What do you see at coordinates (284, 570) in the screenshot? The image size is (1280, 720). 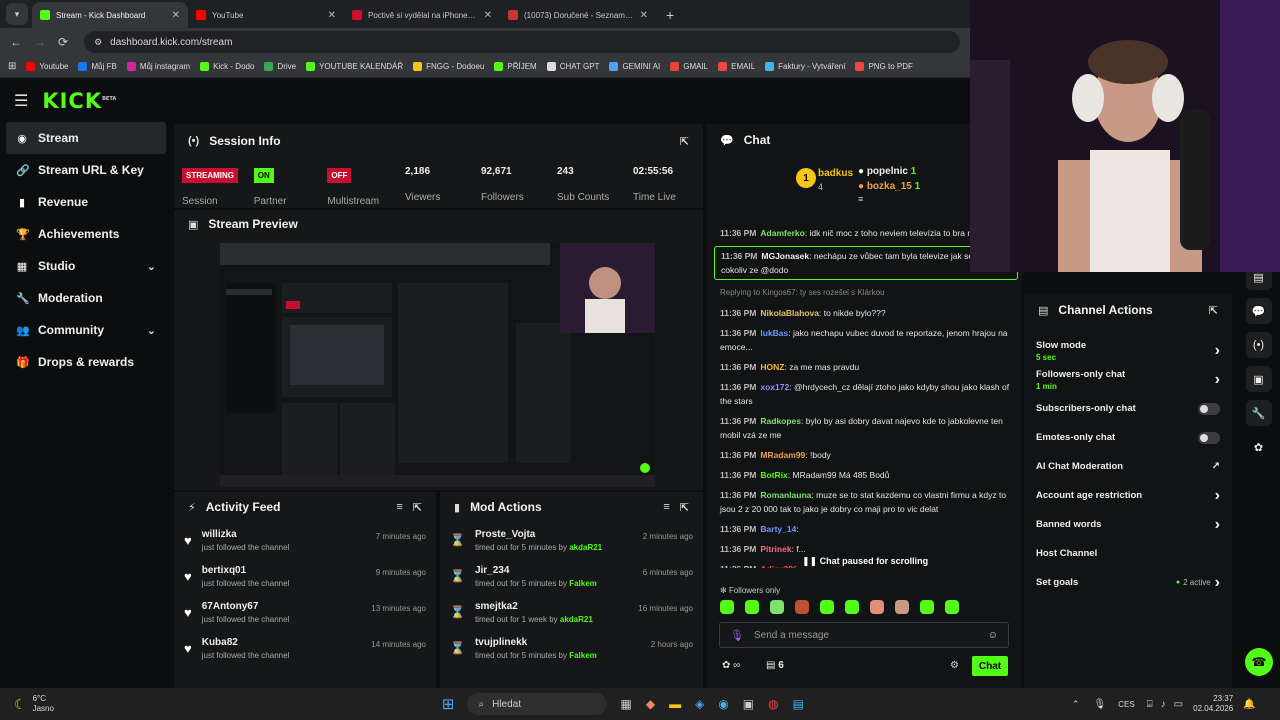 I see `activity-username: bertixq01` at bounding box center [284, 570].